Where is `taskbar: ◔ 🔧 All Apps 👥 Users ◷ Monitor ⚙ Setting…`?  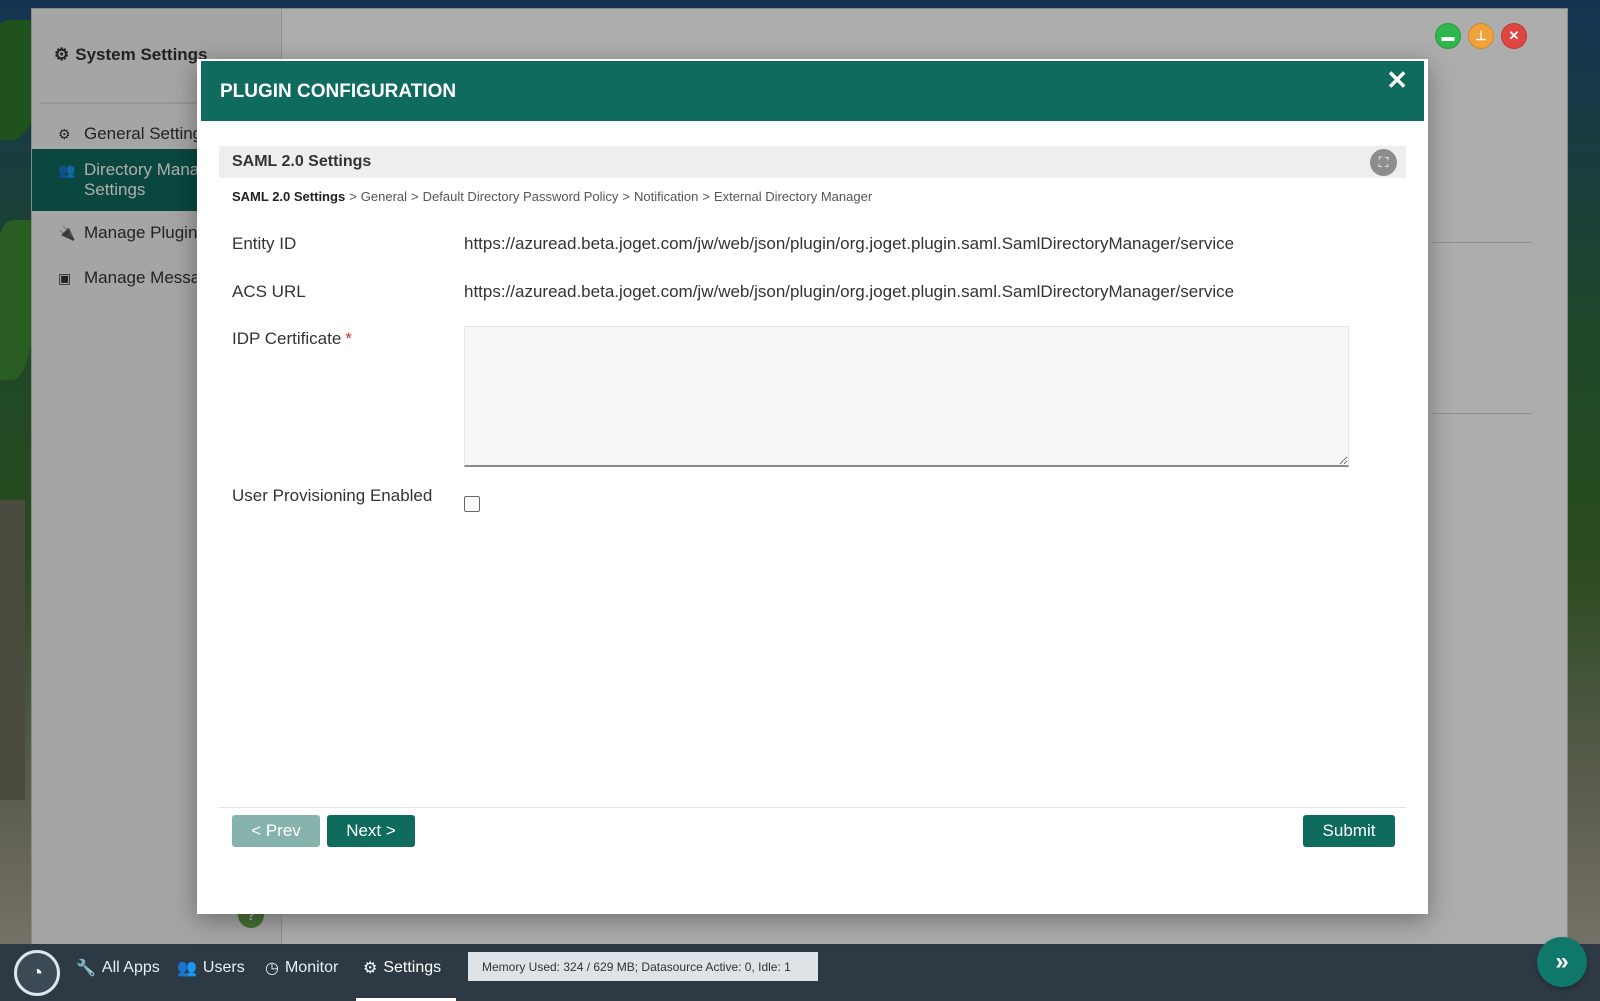
taskbar: ◔ 🔧 All Apps 👥 Users ◷ Monitor ⚙ Setting… is located at coordinates (800, 972).